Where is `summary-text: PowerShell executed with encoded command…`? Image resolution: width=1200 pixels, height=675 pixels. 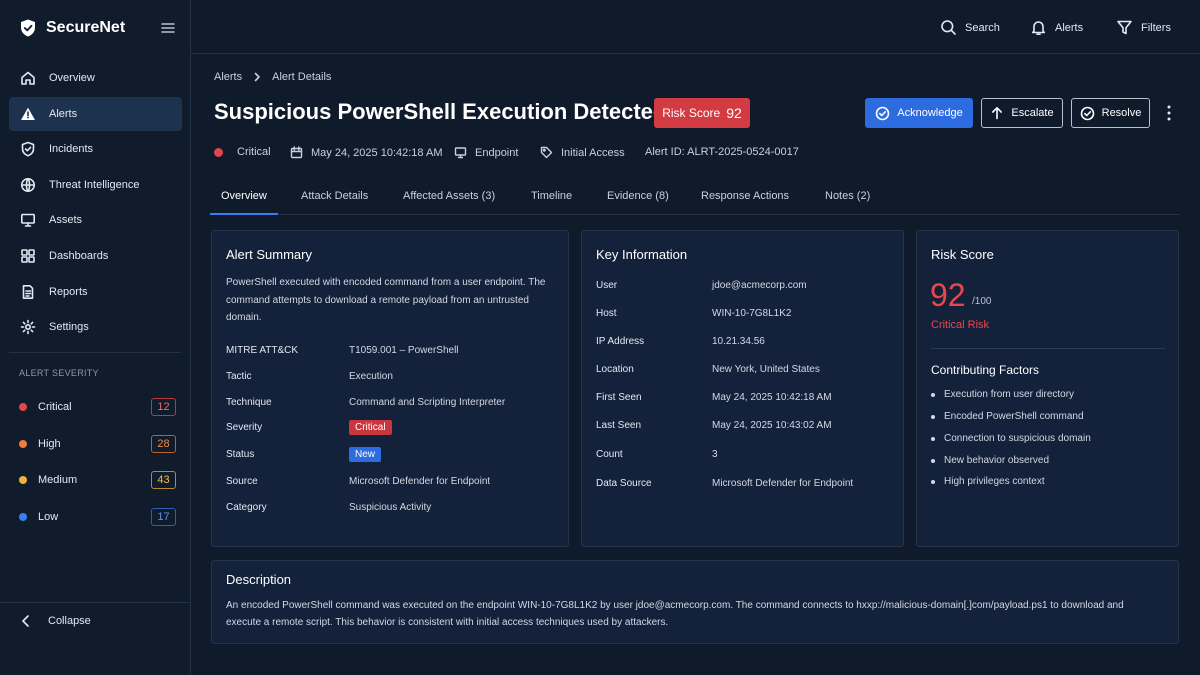
summary-text: PowerShell executed with encoded command… is located at coordinates (386, 300).